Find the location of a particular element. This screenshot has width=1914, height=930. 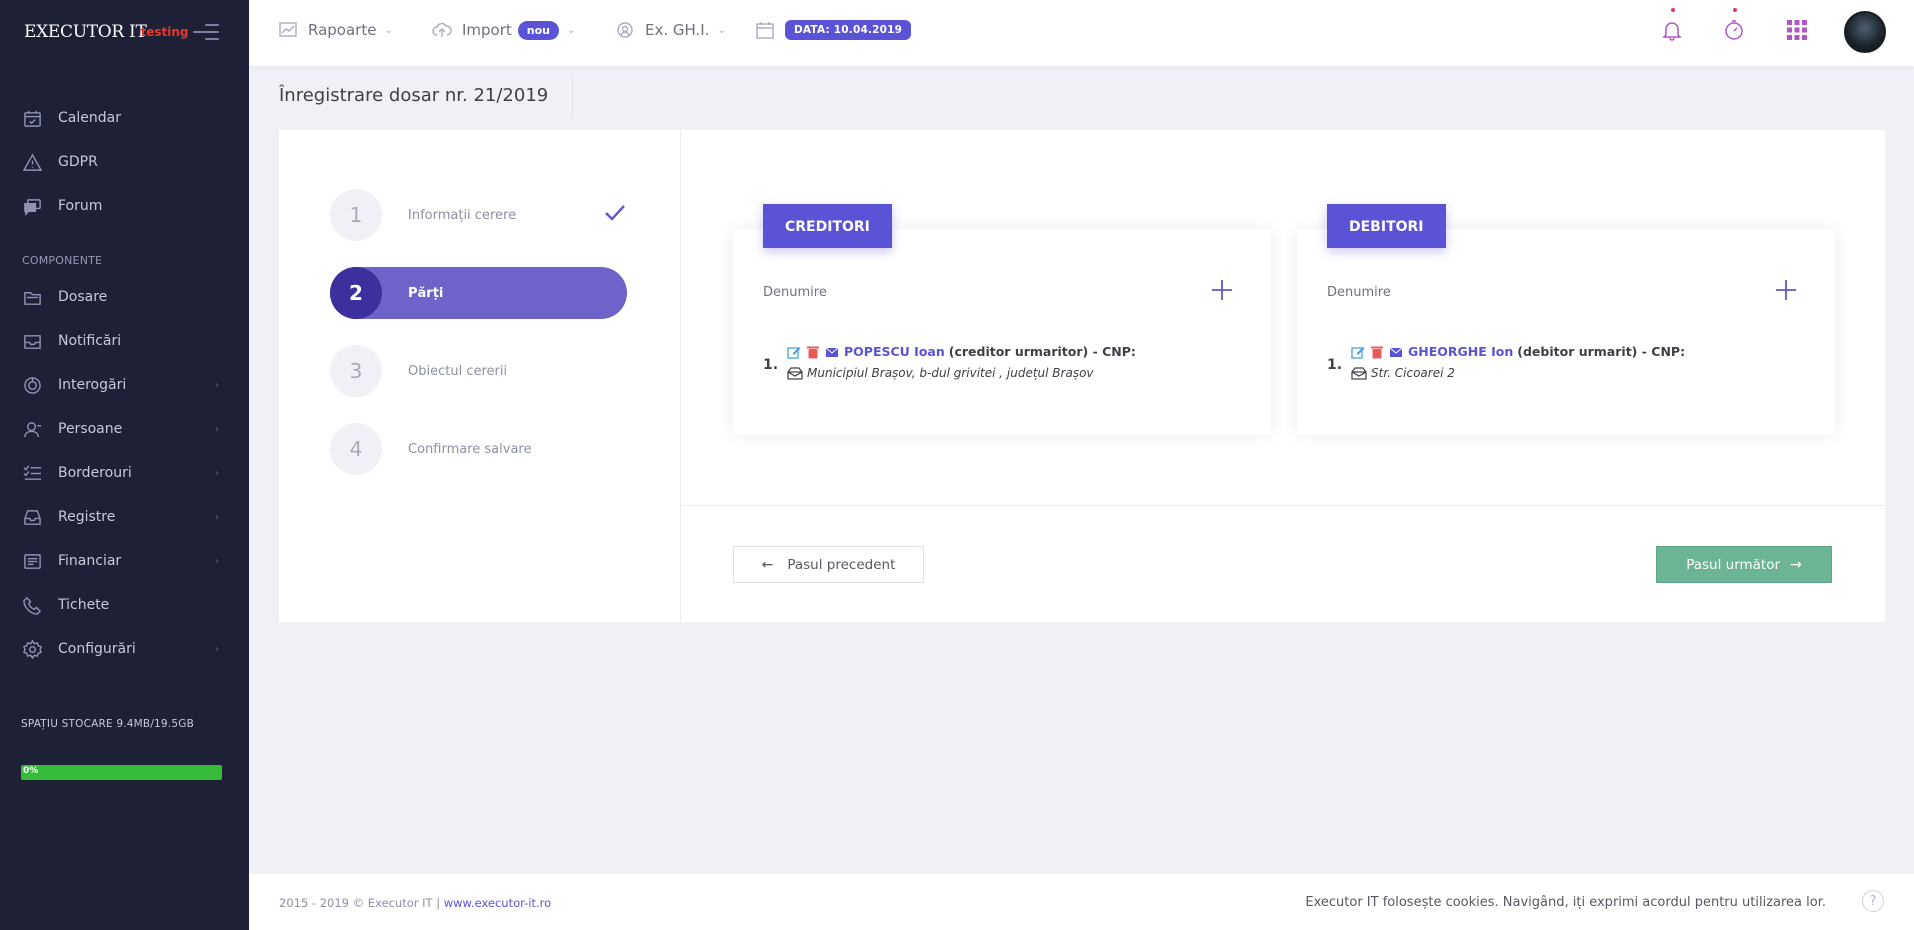

sidebar-item-notificari: Notificări is located at coordinates (124, 341).